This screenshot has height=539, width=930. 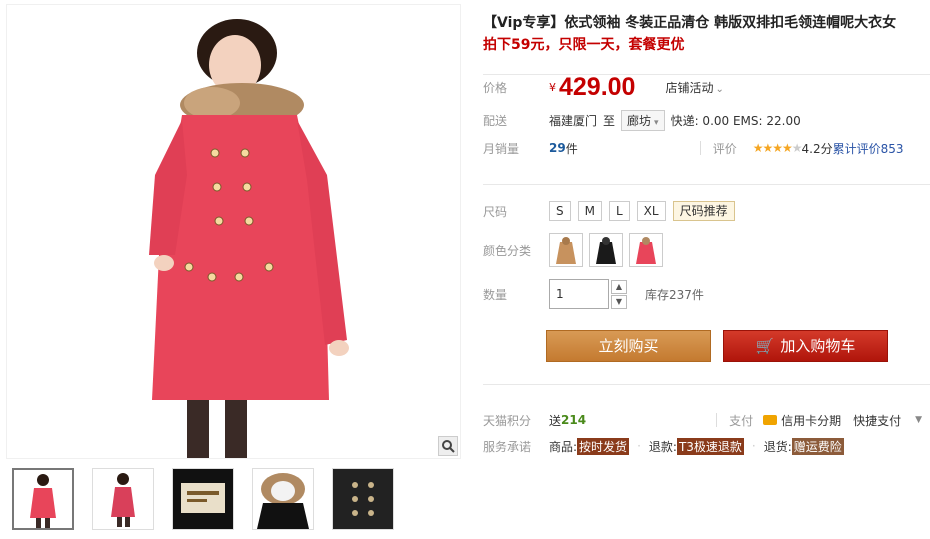 What do you see at coordinates (609, 120) in the screenshot?
I see `shipping-to: 至` at bounding box center [609, 120].